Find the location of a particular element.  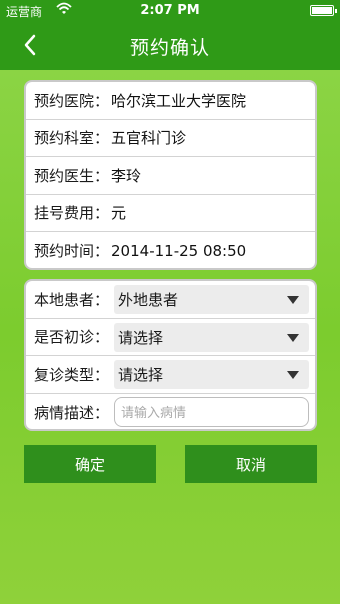

info-row-department: 预约科室： 五官科门诊 is located at coordinates (170, 138).